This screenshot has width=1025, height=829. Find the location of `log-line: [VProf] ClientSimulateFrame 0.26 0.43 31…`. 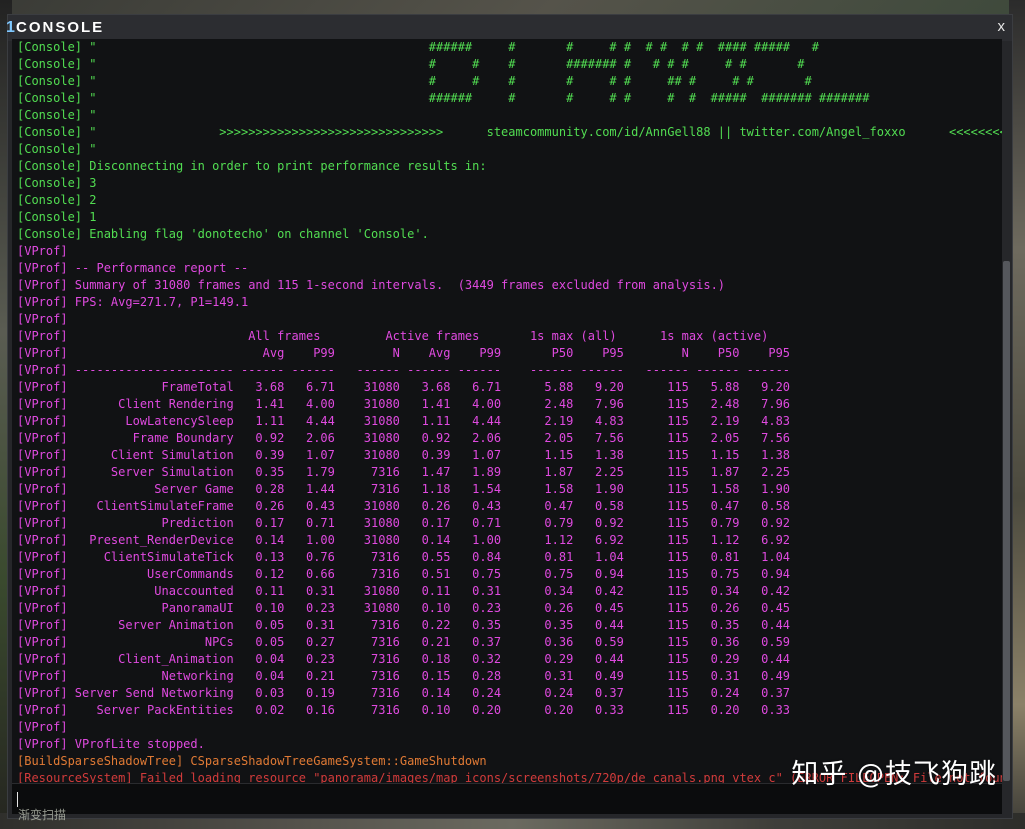

log-line: [VProf] ClientSimulateFrame 0.26 0.43 31… is located at coordinates (404, 506).